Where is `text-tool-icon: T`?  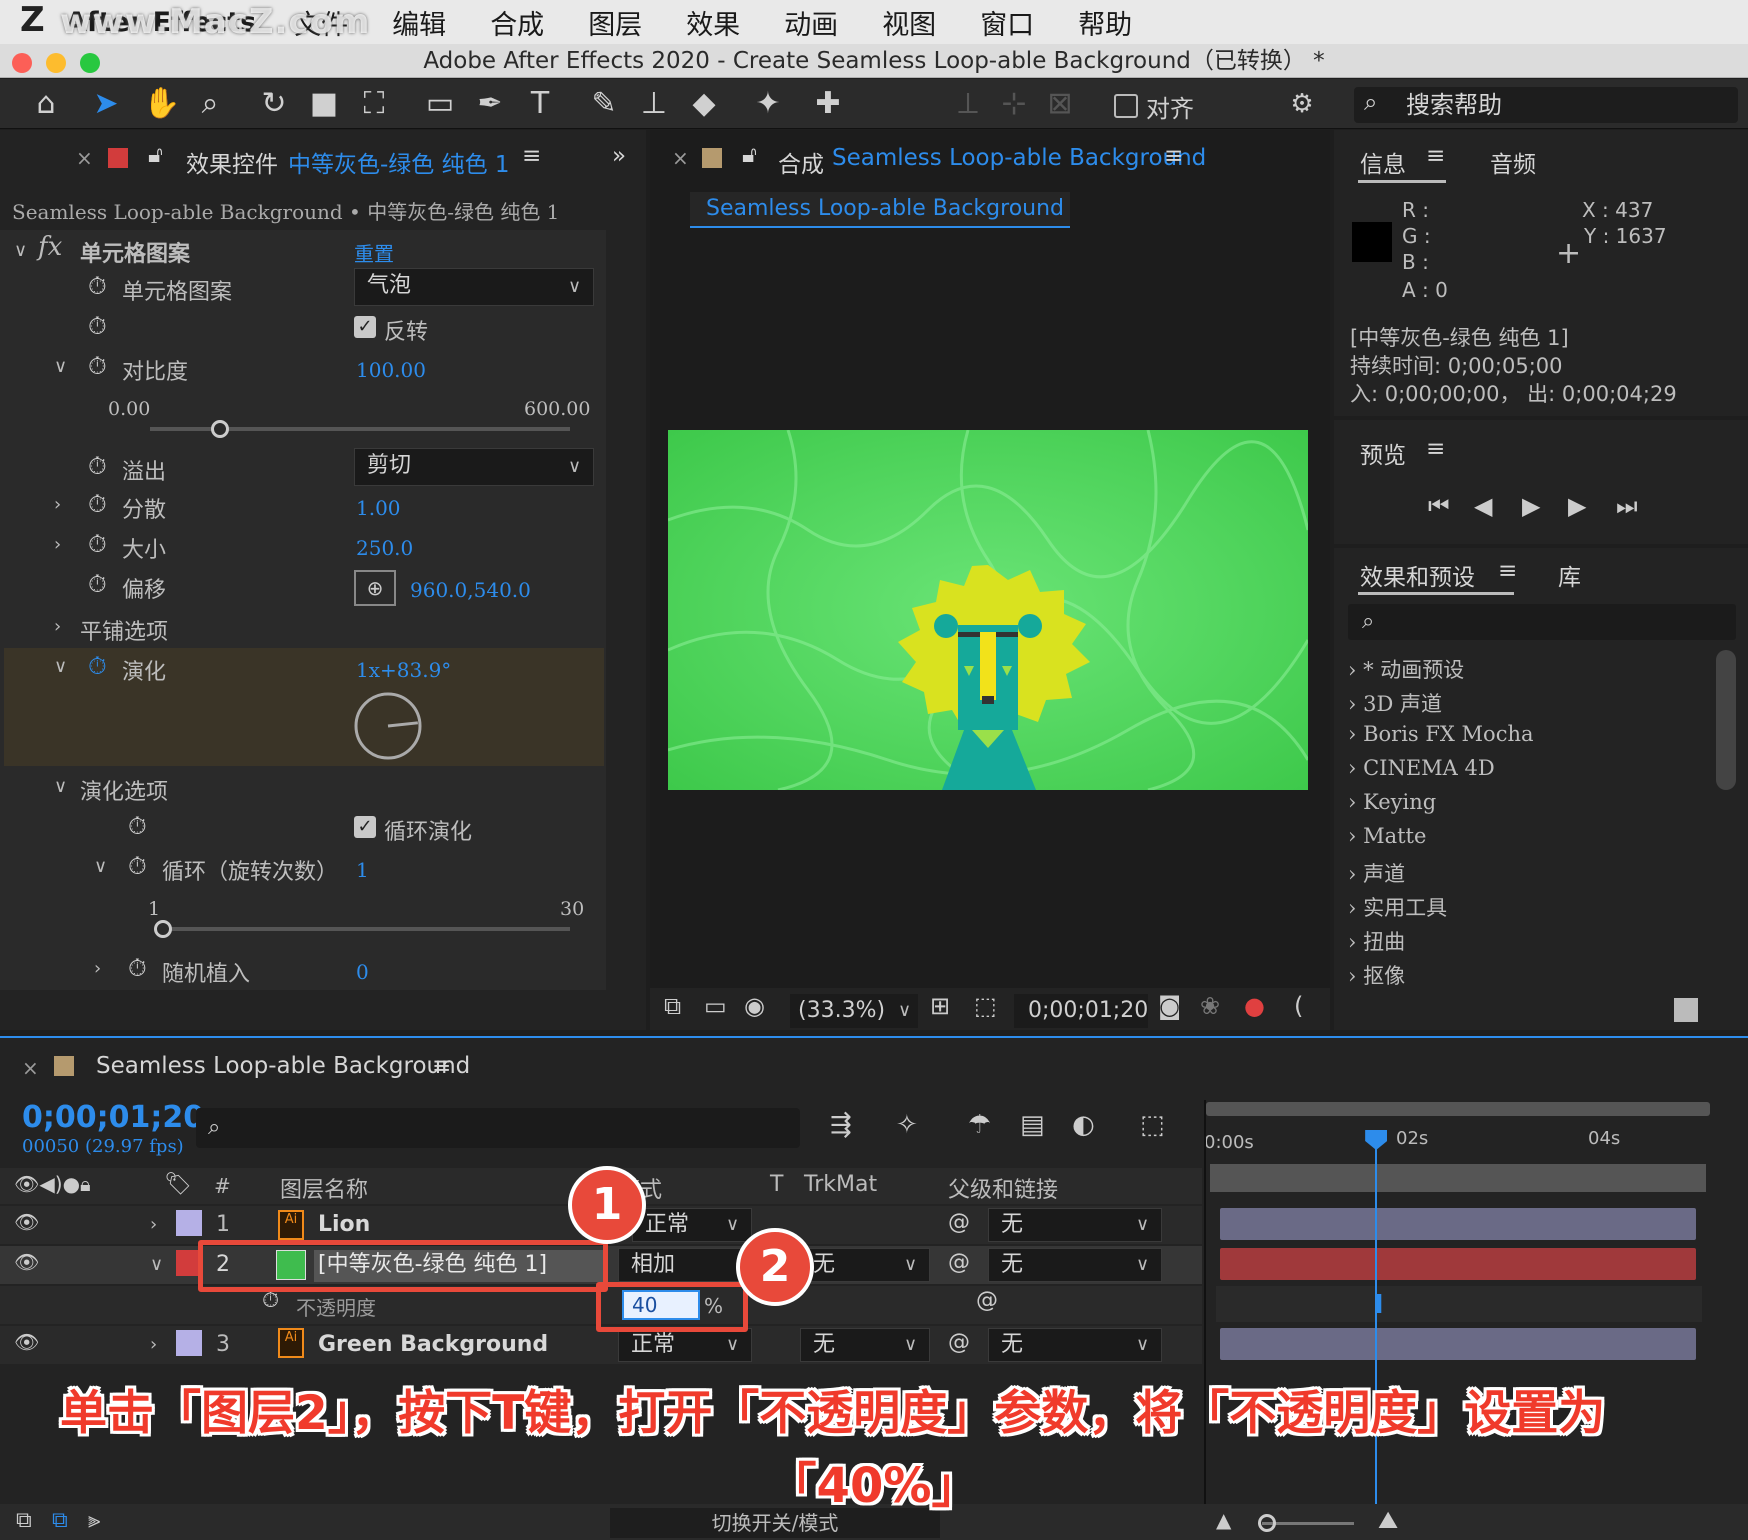 text-tool-icon: T is located at coordinates (540, 104).